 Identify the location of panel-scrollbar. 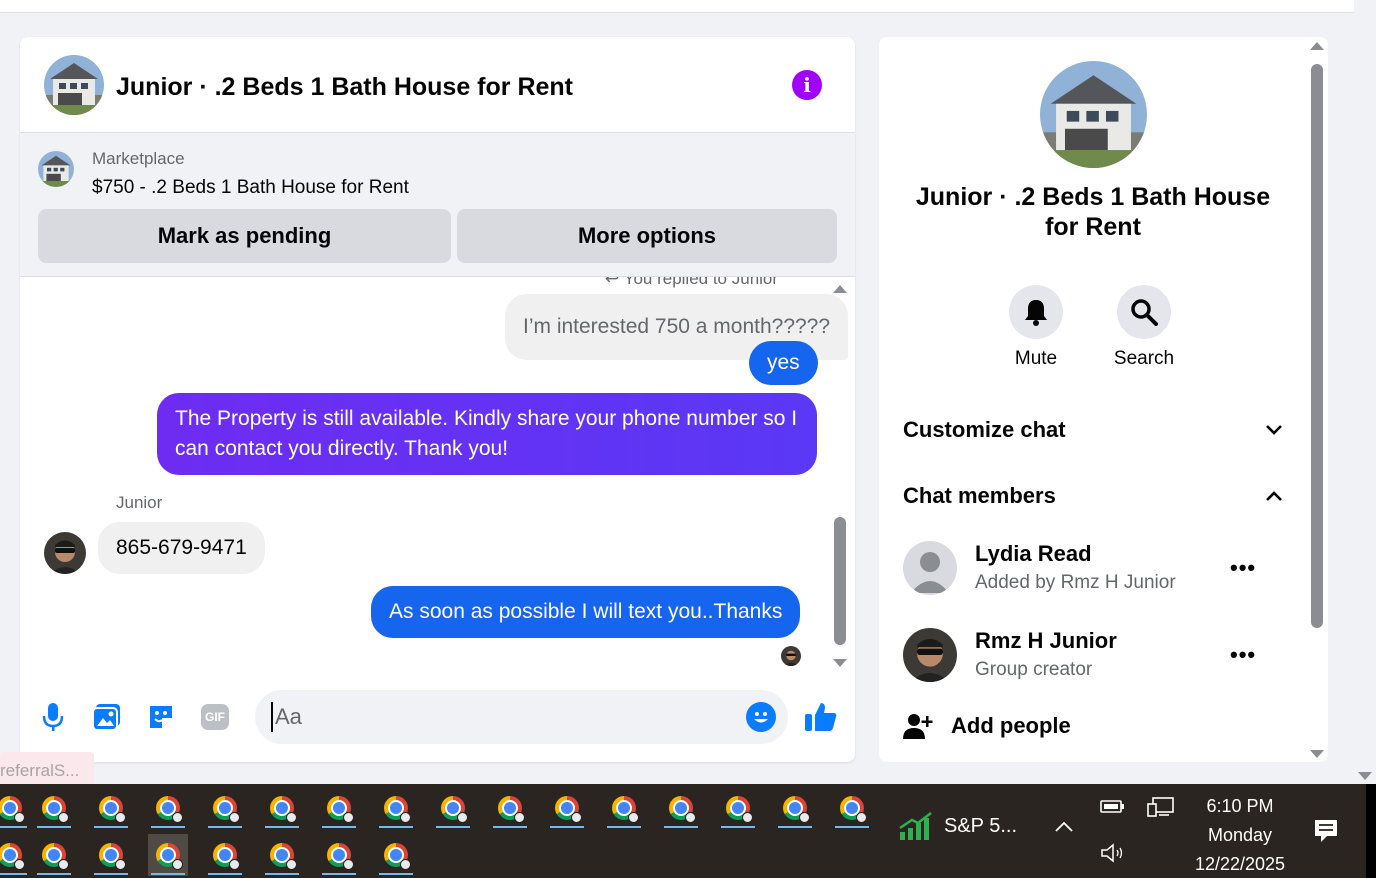
(1317, 400).